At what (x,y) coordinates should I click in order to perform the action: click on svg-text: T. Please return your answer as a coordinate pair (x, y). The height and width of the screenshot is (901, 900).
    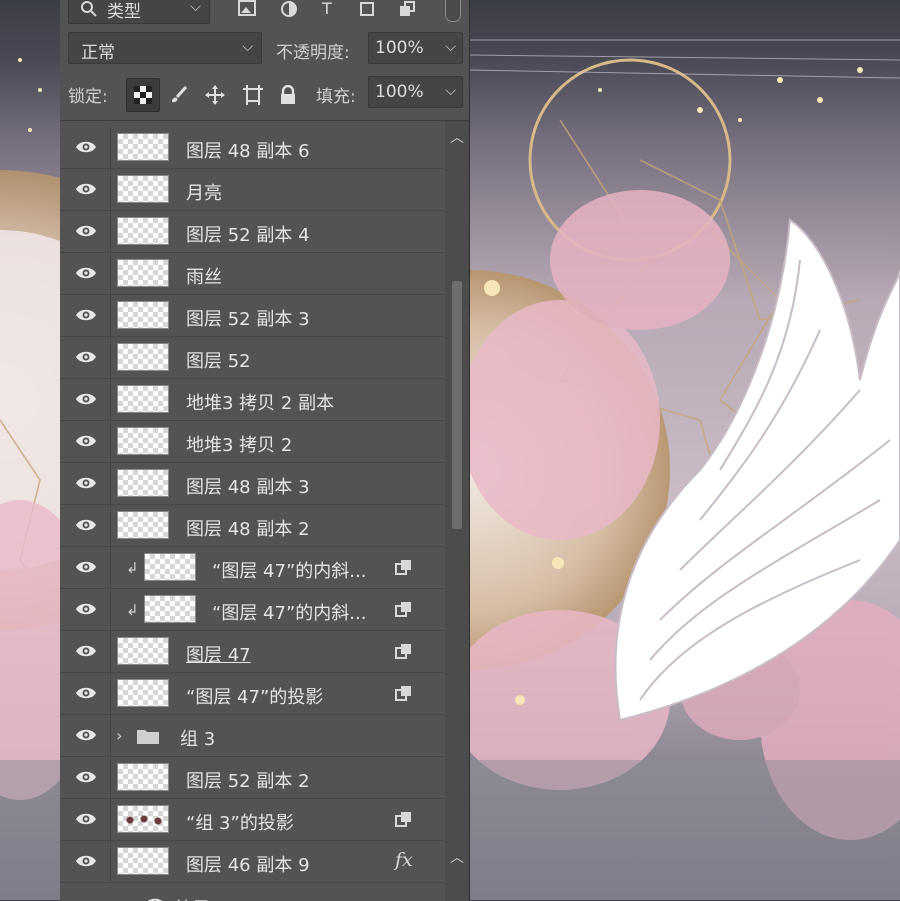
    Looking at the image, I should click on (326, 9).